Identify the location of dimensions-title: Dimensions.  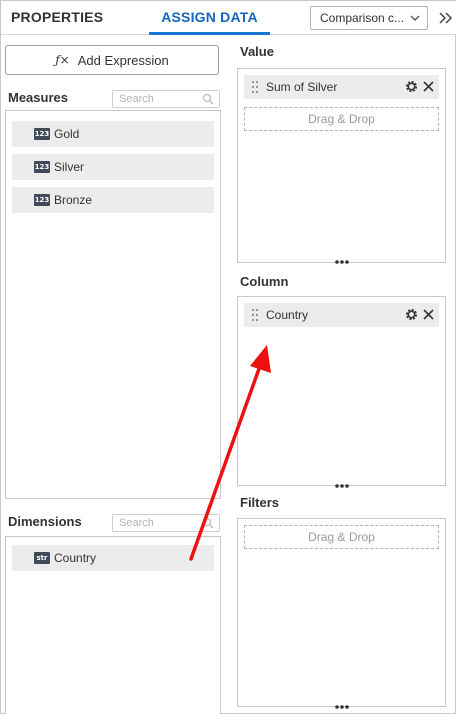
(45, 521).